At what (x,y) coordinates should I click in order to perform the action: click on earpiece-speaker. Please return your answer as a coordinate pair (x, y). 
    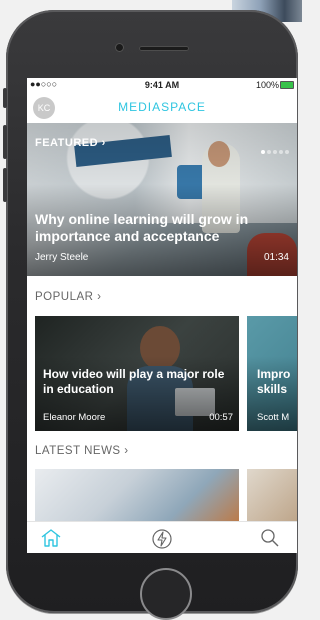
    Looking at the image, I should click on (164, 48).